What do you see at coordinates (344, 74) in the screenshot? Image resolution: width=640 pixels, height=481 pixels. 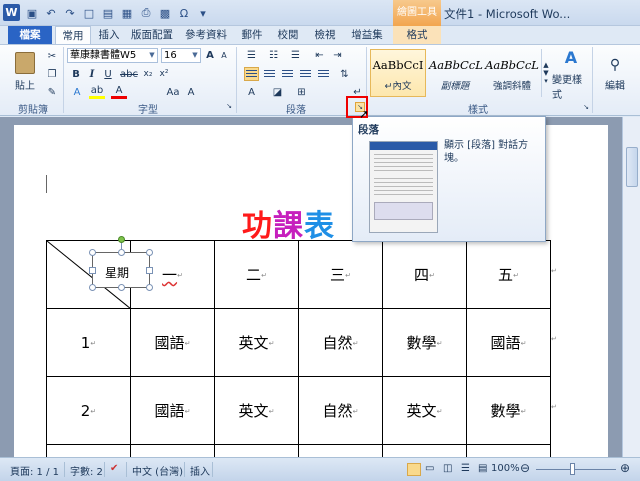 I see `sort-icon: ⇅` at bounding box center [344, 74].